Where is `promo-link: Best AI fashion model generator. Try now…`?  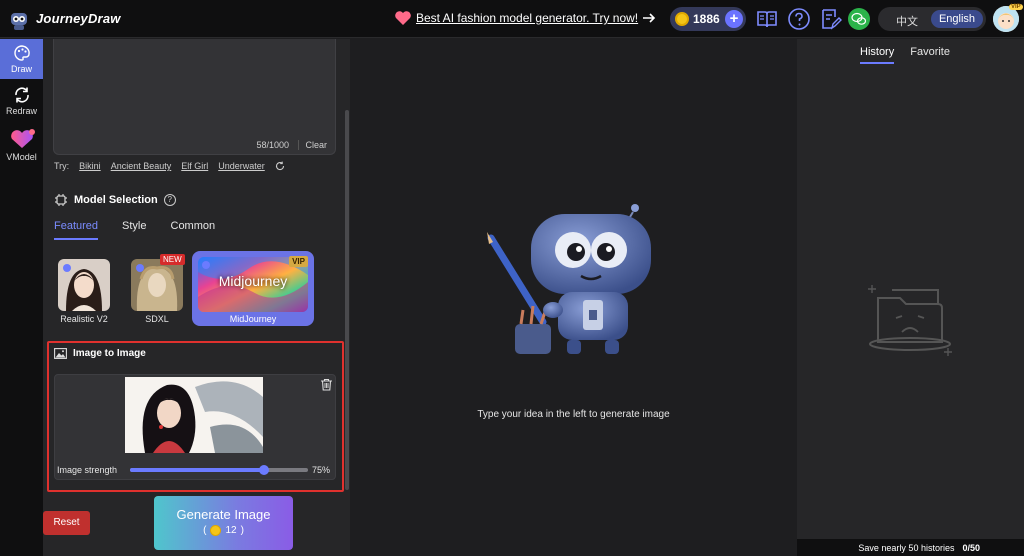
promo-link: Best AI fashion model generator. Try now… is located at coordinates (527, 18).